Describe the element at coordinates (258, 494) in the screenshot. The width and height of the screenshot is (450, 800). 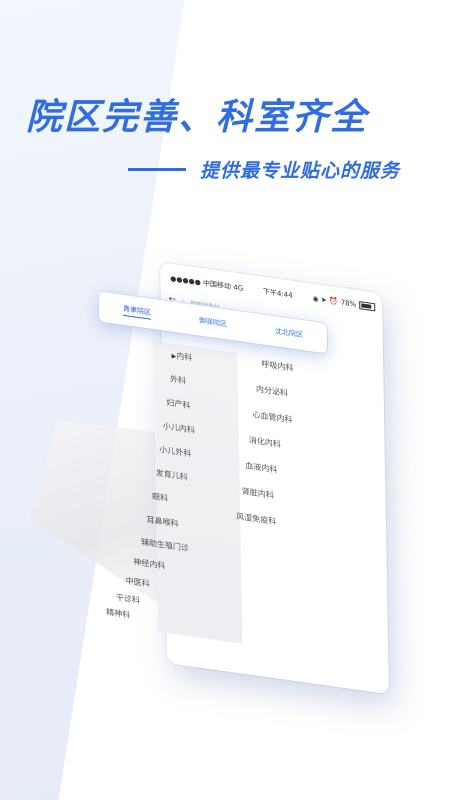
I see `right-department-item: 肾脏内科` at that location.